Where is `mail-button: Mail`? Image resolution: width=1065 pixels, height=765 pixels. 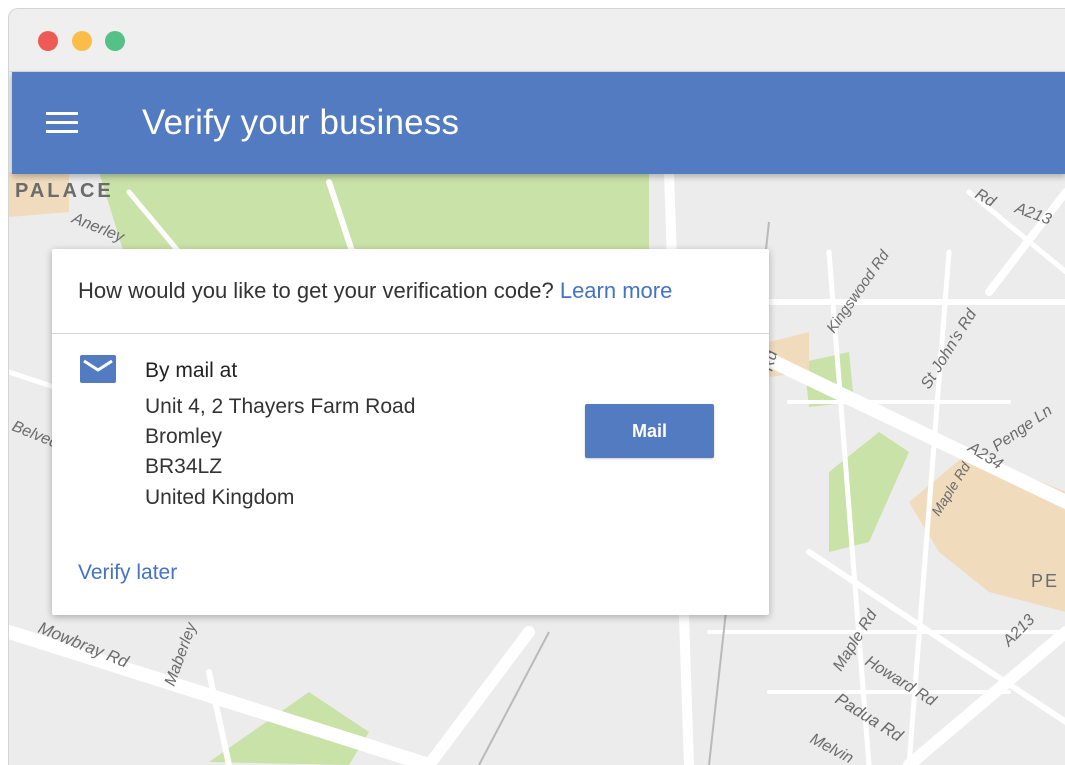 mail-button: Mail is located at coordinates (649, 431).